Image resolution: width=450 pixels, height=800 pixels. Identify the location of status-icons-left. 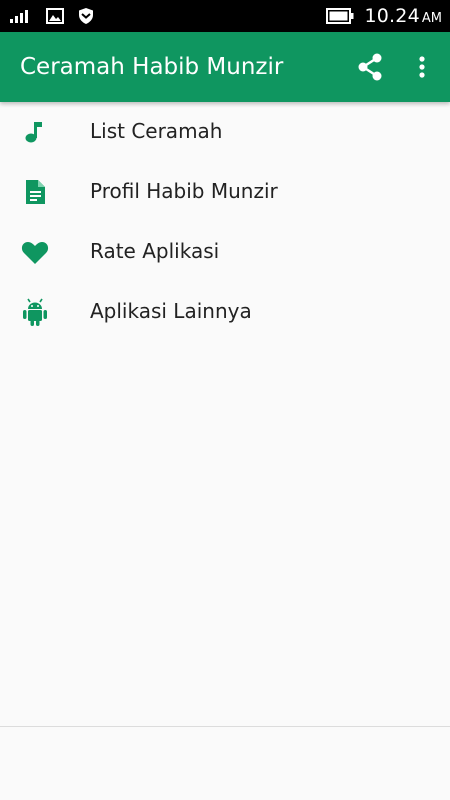
(52, 16).